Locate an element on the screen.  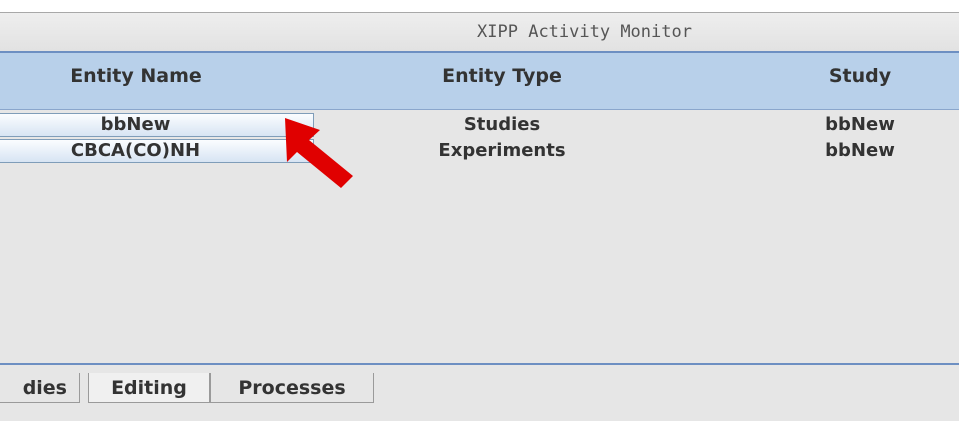
table-row: bbNew Studies bbNew is located at coordinates (479, 125).